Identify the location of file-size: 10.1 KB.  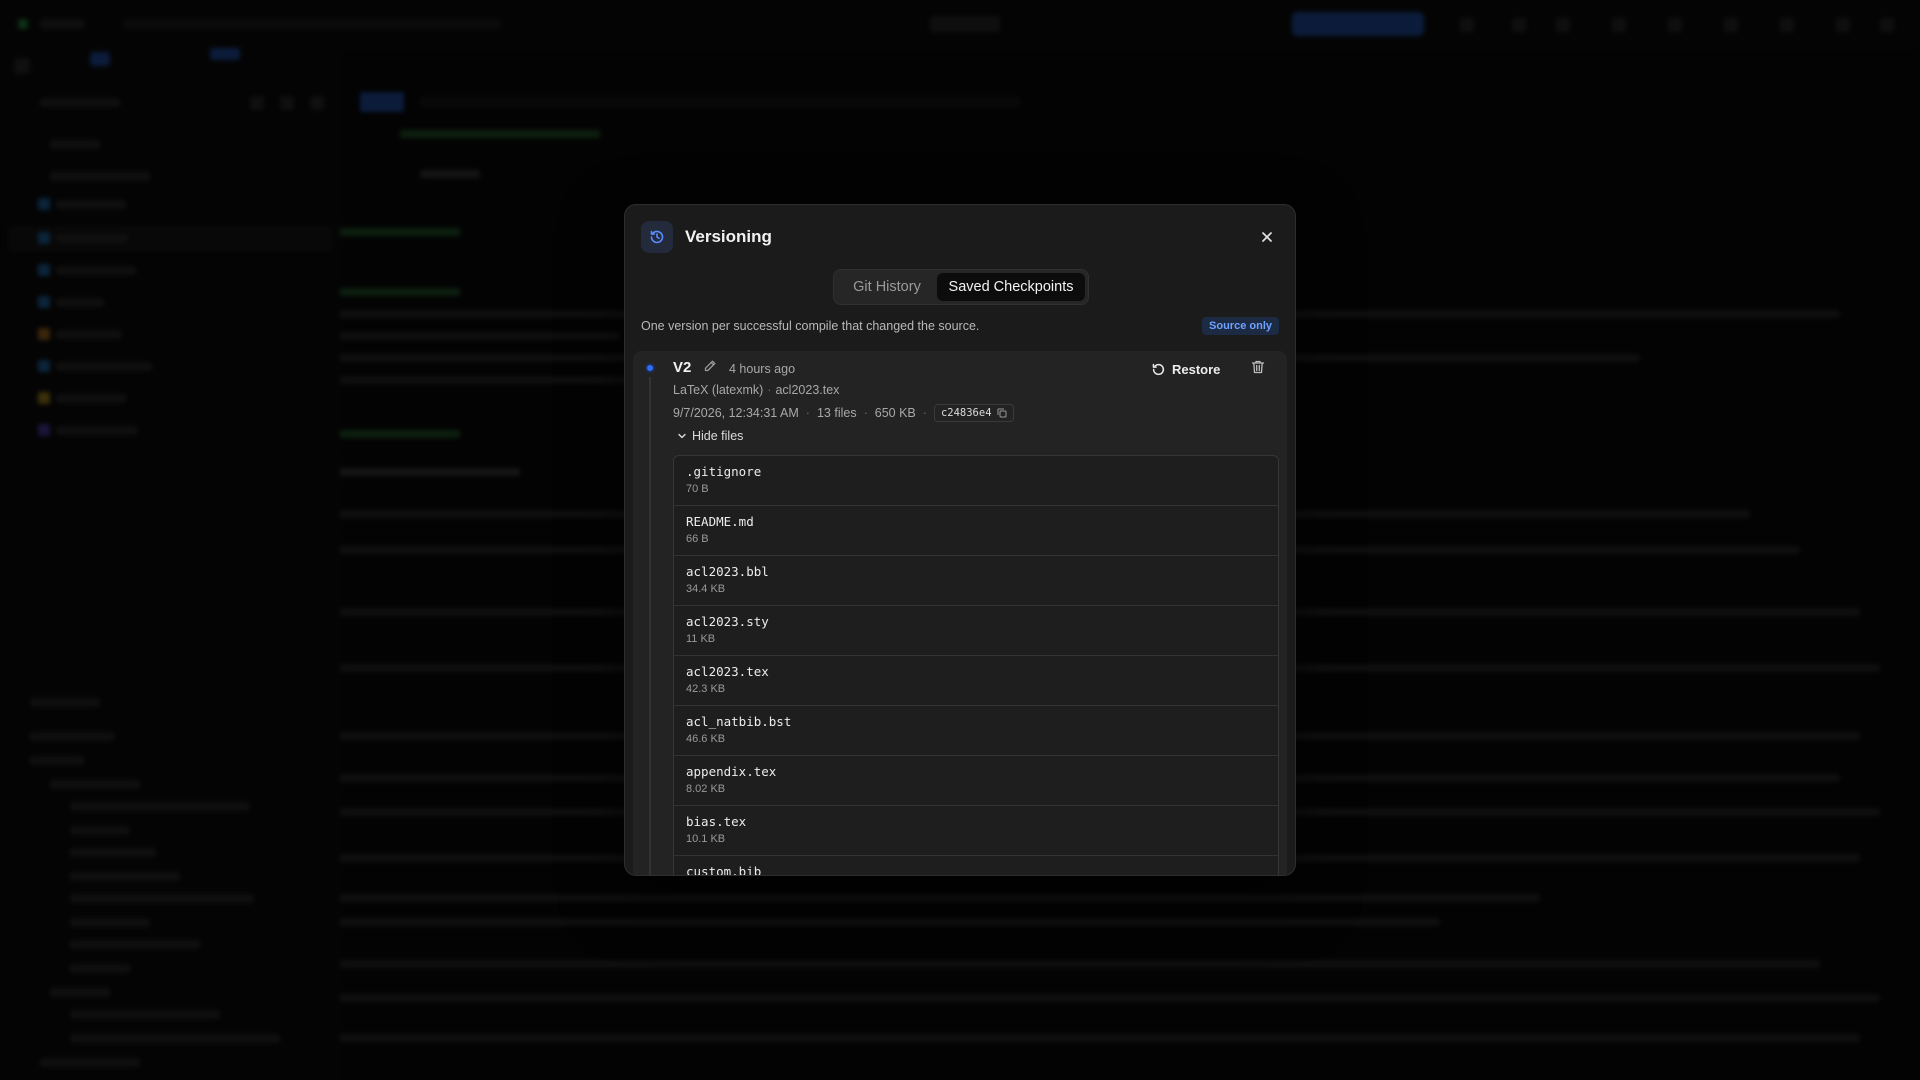
(706, 839).